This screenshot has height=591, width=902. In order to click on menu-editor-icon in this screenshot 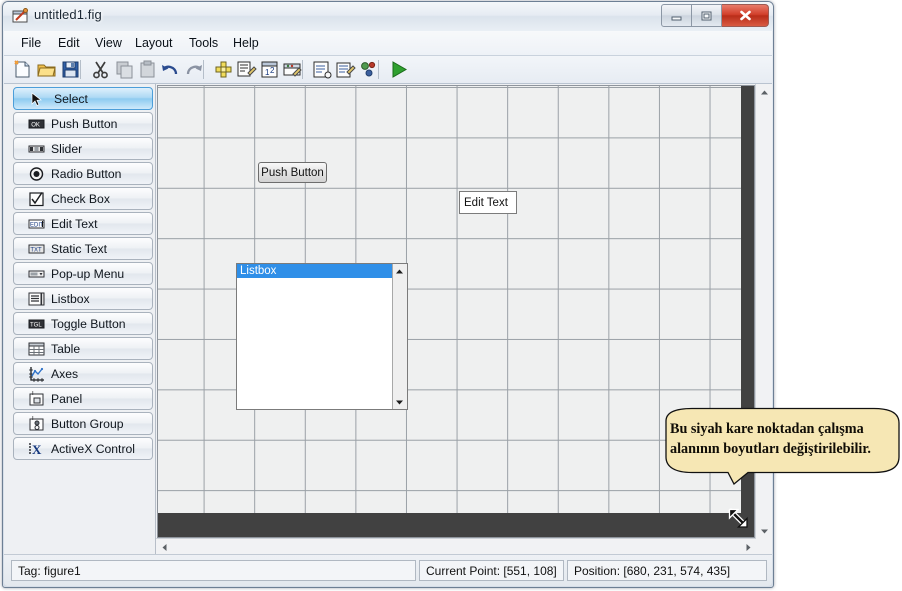, I will do `click(246, 69)`.